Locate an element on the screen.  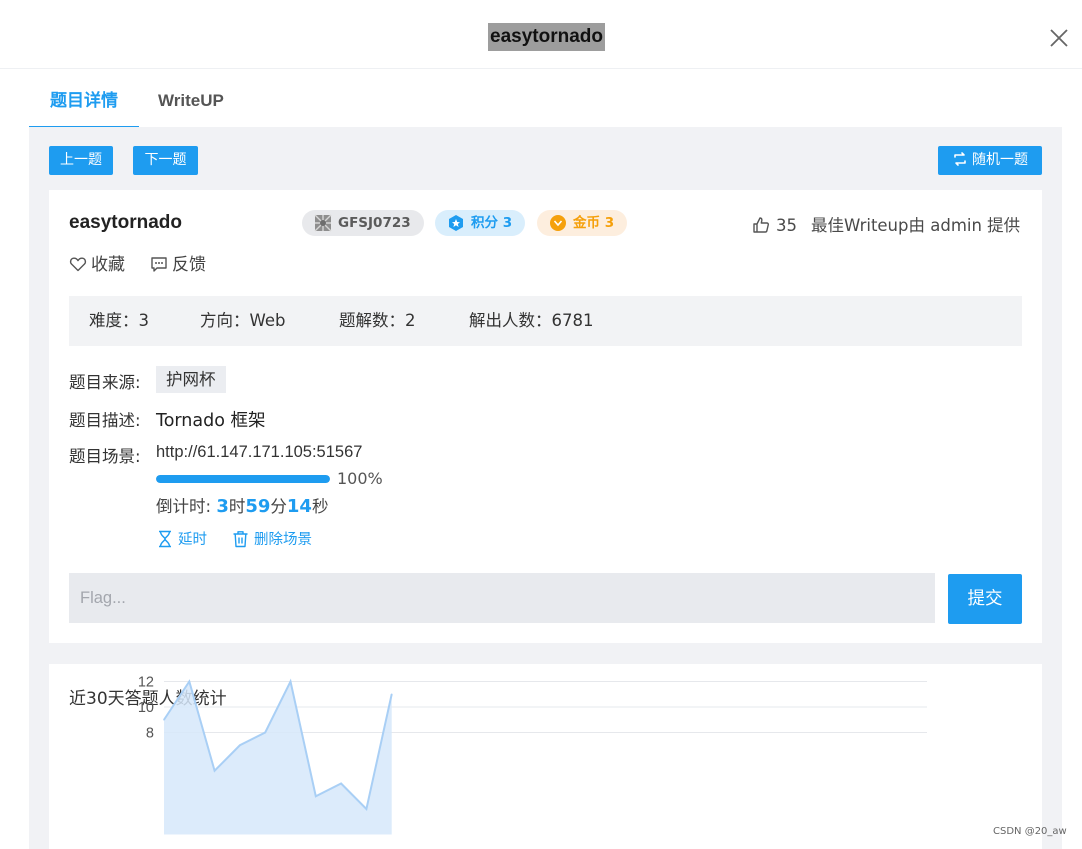
countdown: 倒计时: 3时59分14秒 is located at coordinates (242, 505).